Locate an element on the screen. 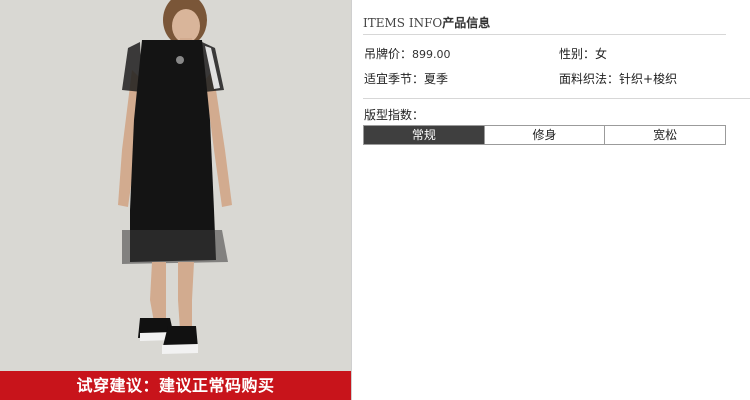  fit-index-bar: 常规 修身 宽松 is located at coordinates (544, 135).